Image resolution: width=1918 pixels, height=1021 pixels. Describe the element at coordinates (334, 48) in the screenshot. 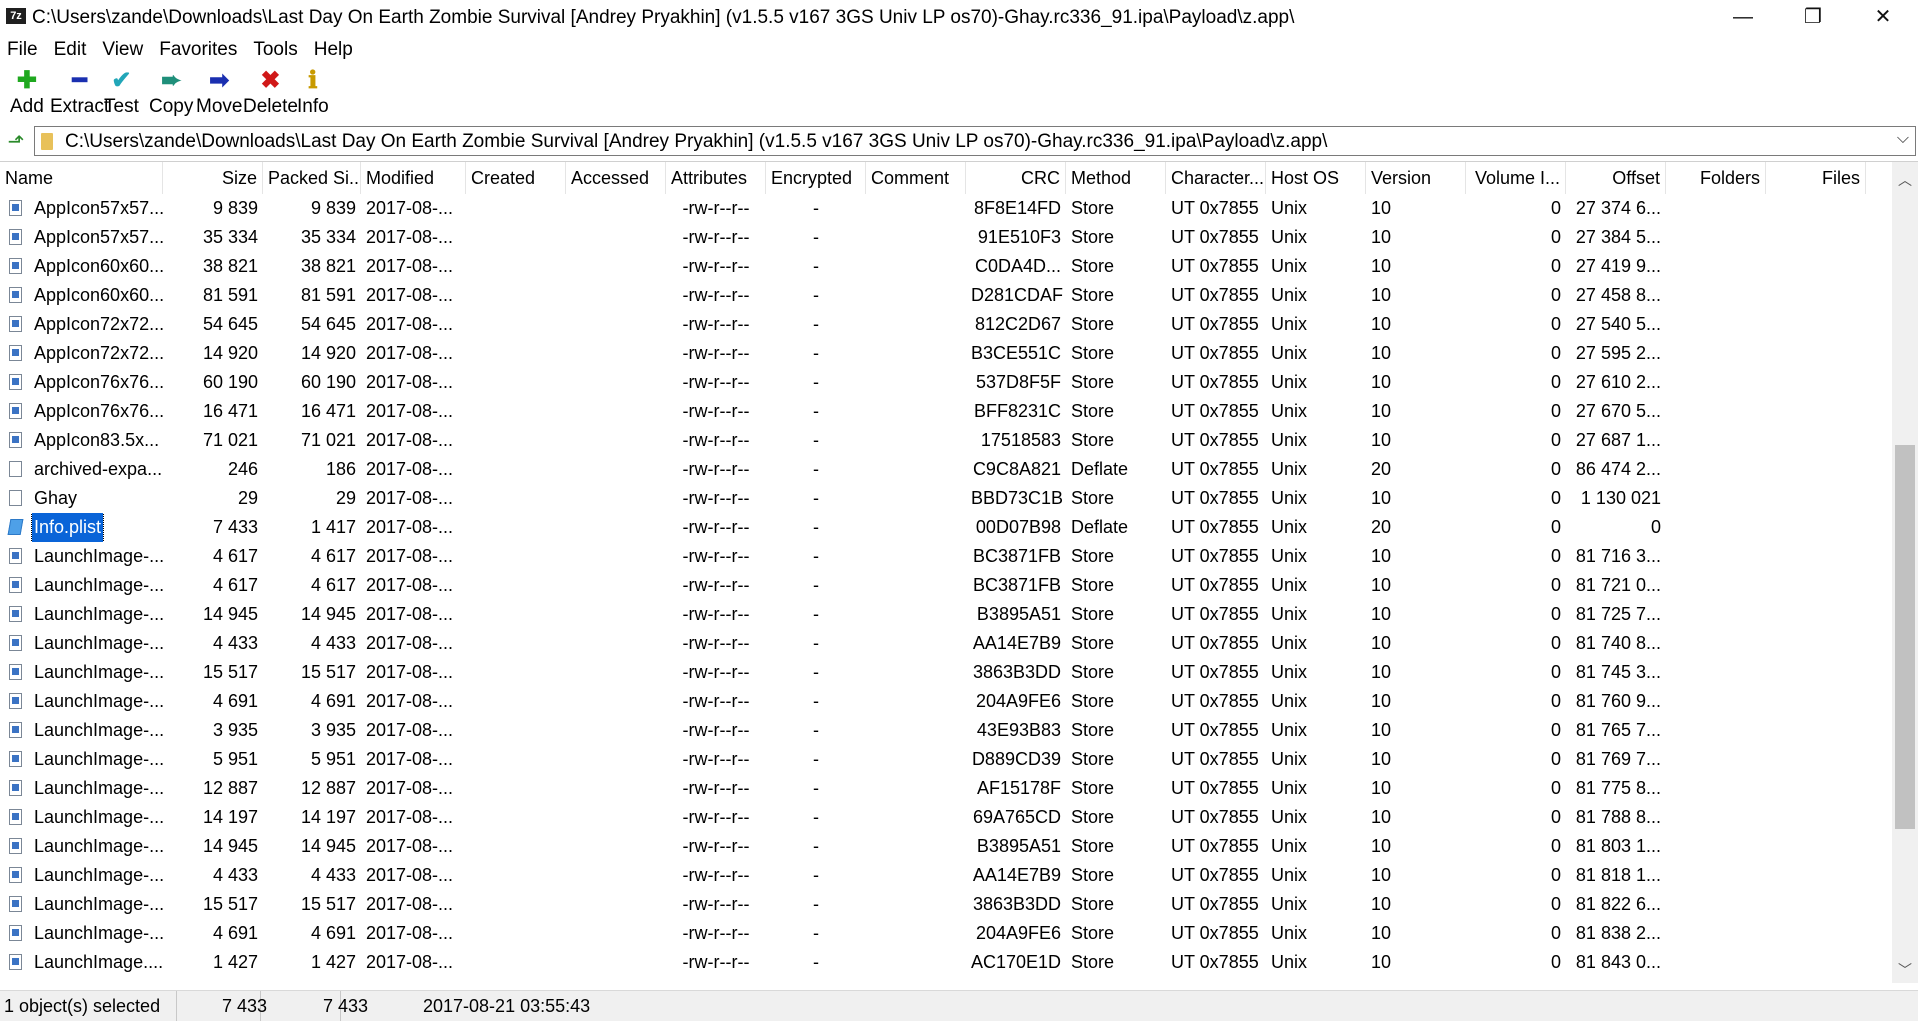

I see `menu-help: Help` at that location.